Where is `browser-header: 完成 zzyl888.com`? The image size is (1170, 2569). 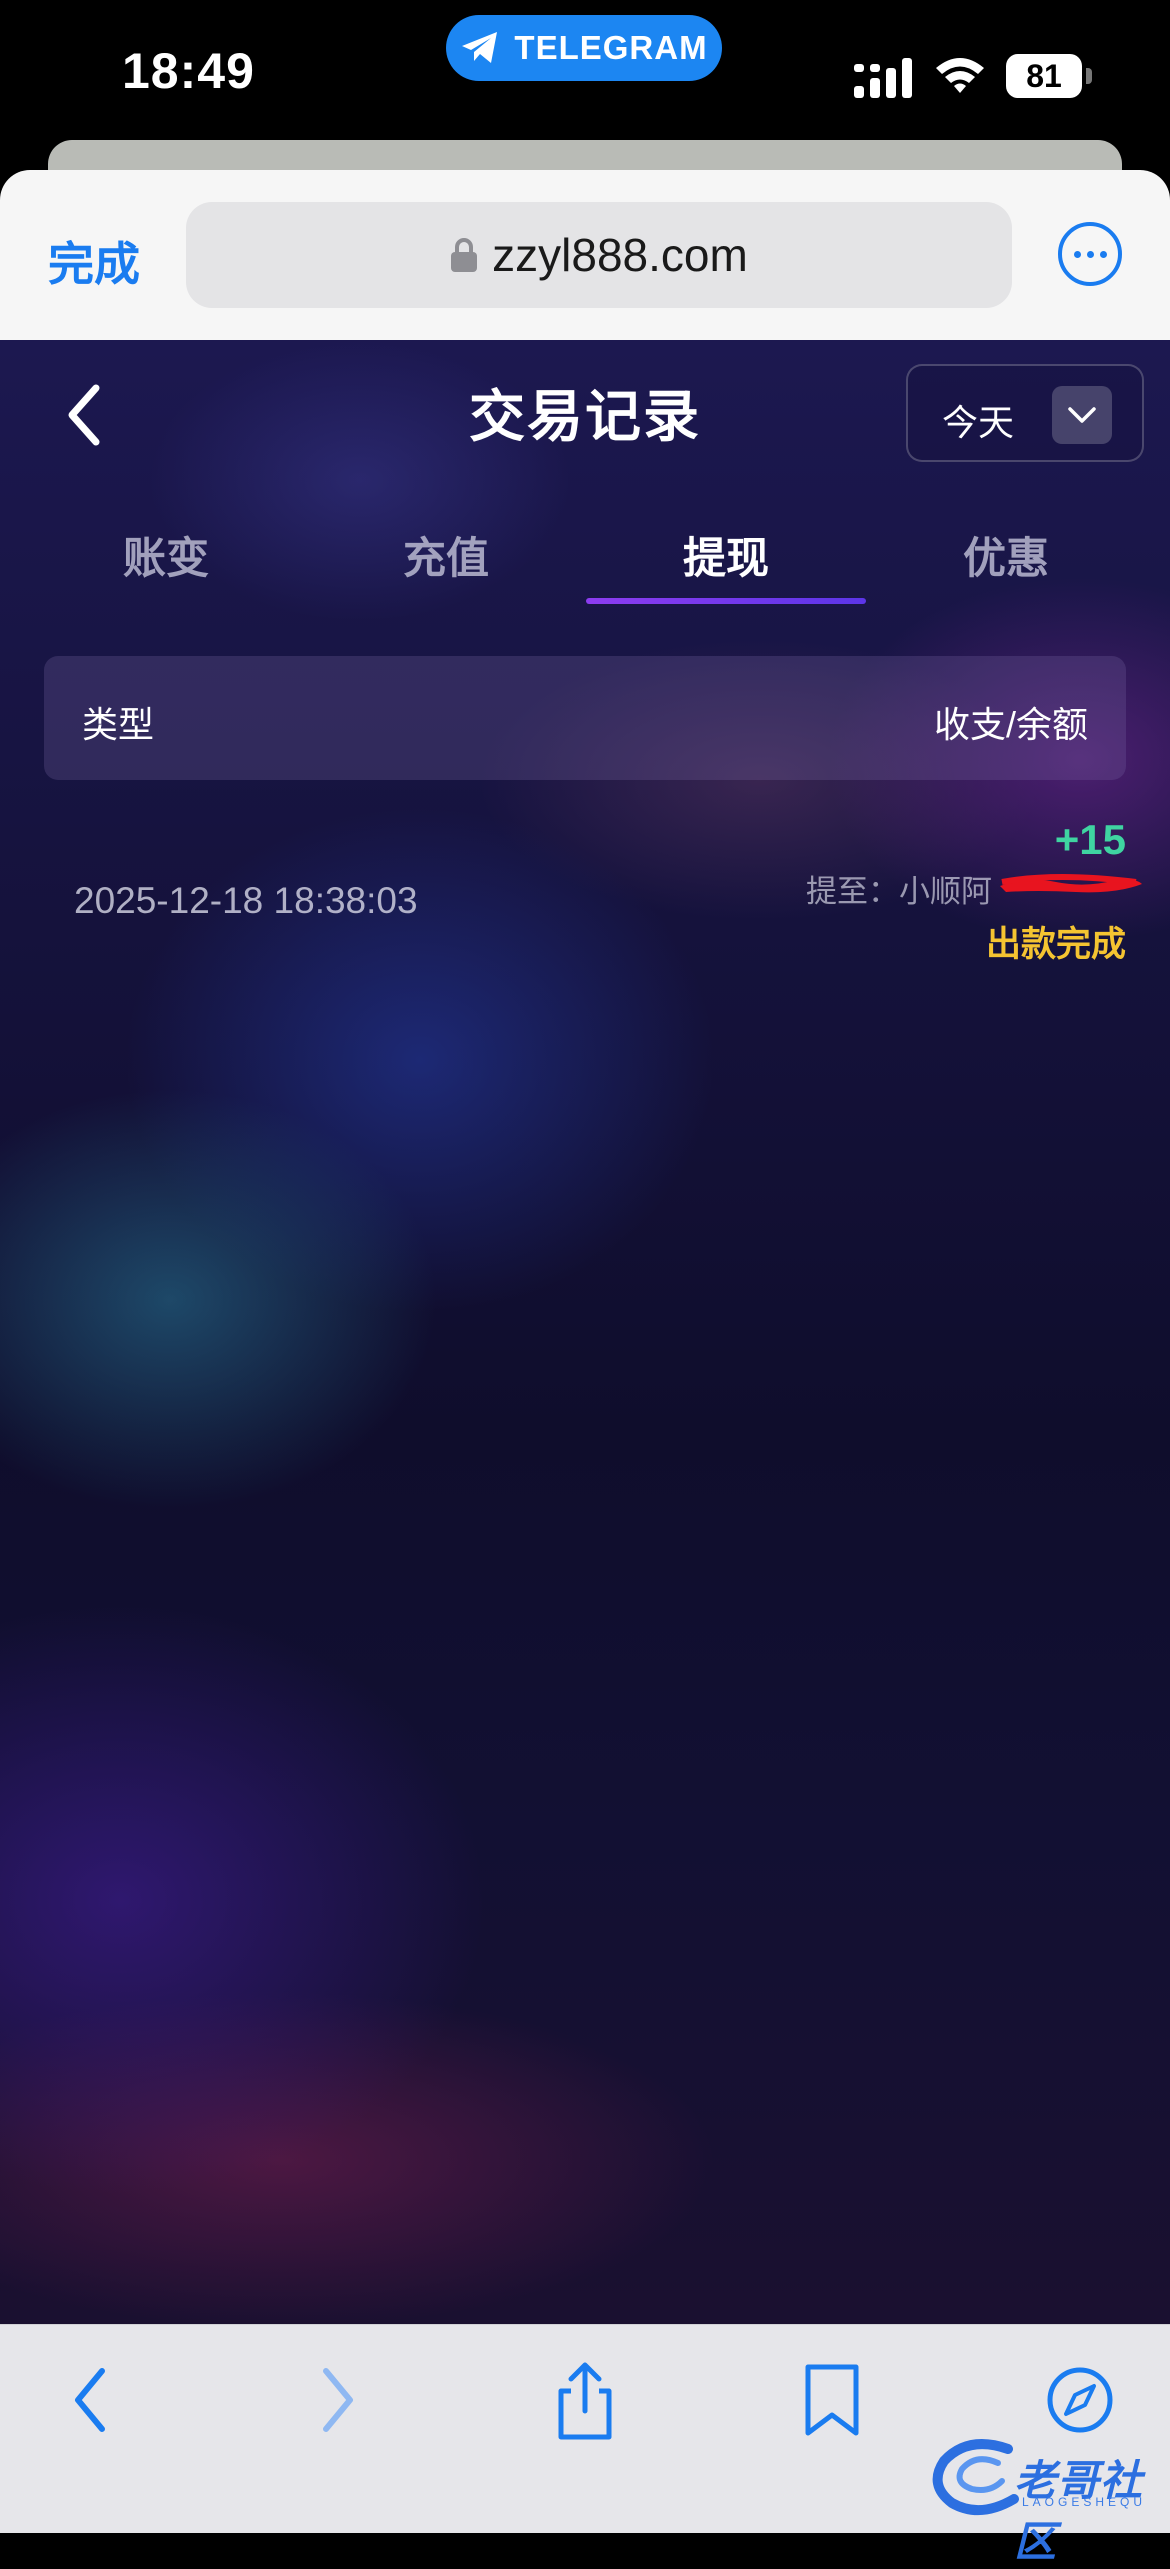
browser-header: 完成 zzyl888.com is located at coordinates (585, 255).